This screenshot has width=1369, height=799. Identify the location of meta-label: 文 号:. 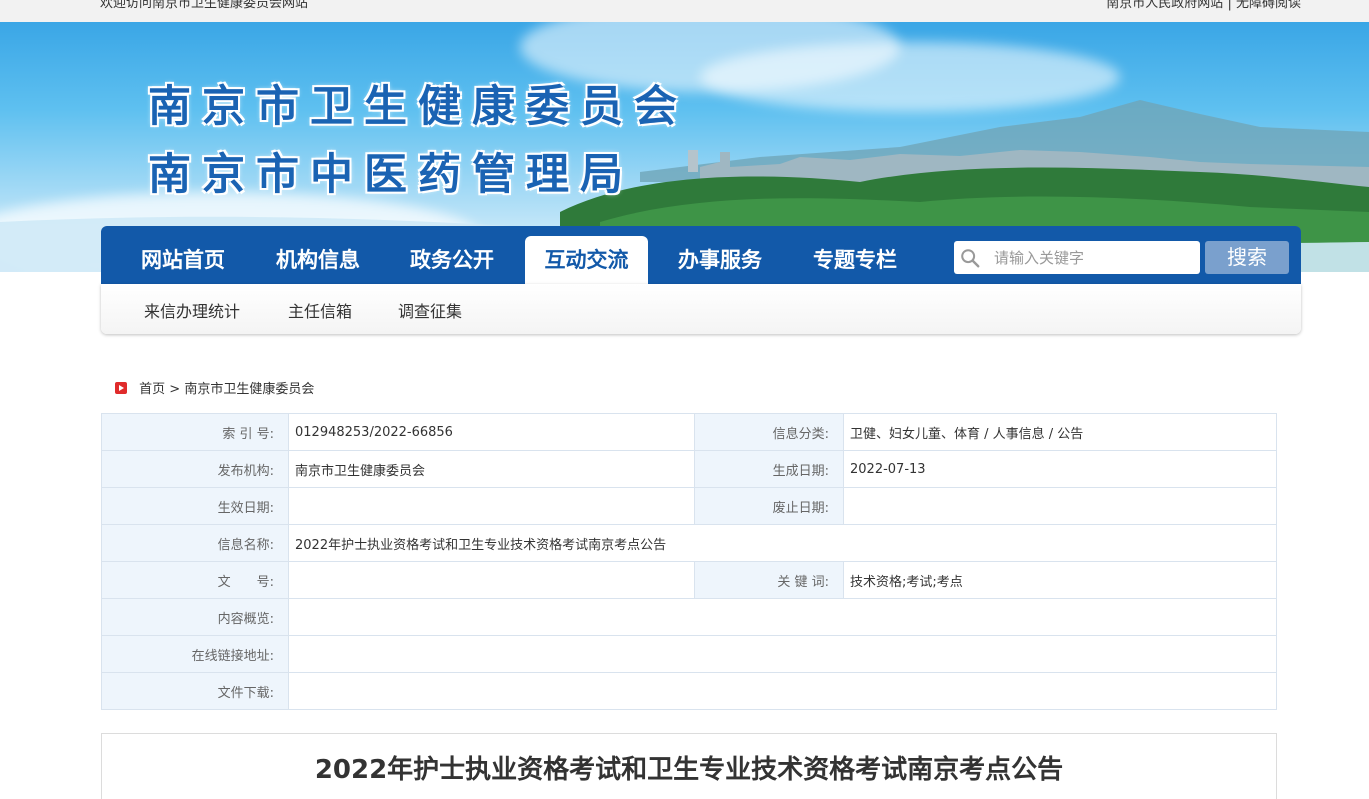
(195, 580).